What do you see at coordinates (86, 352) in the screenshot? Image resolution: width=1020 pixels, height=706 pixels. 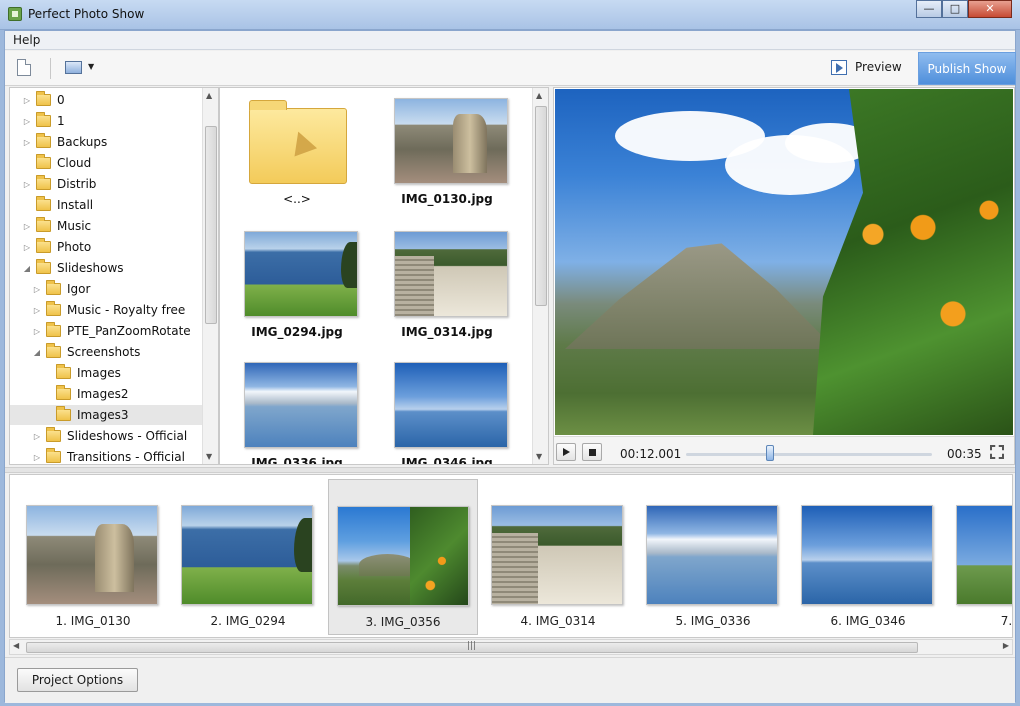 I see `tree-item: ◢ Screenshots` at bounding box center [86, 352].